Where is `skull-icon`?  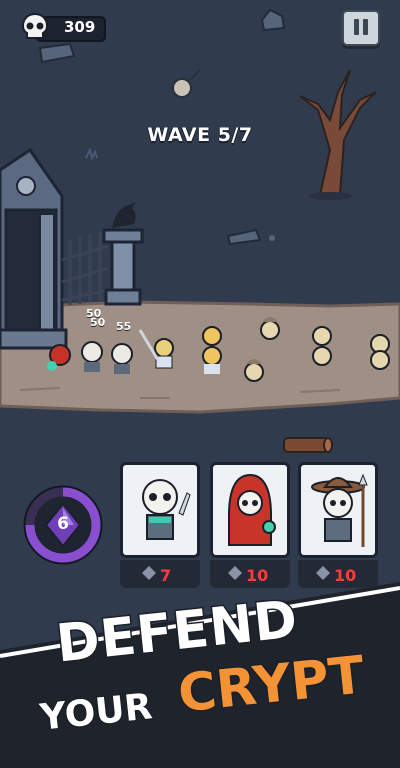
skull-icon is located at coordinates (35, 25).